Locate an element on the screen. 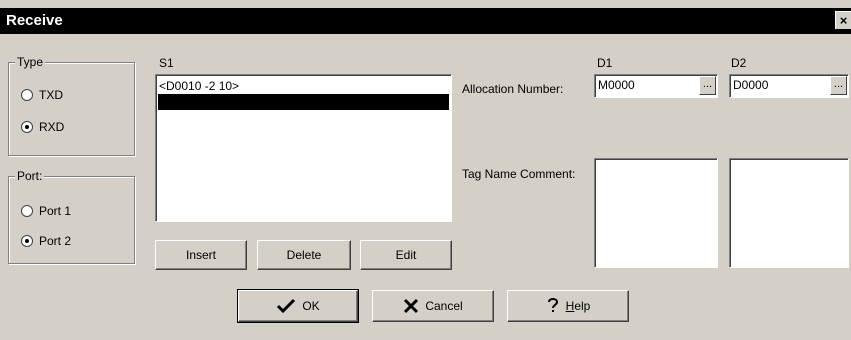  checkmark-icon is located at coordinates (286, 306).